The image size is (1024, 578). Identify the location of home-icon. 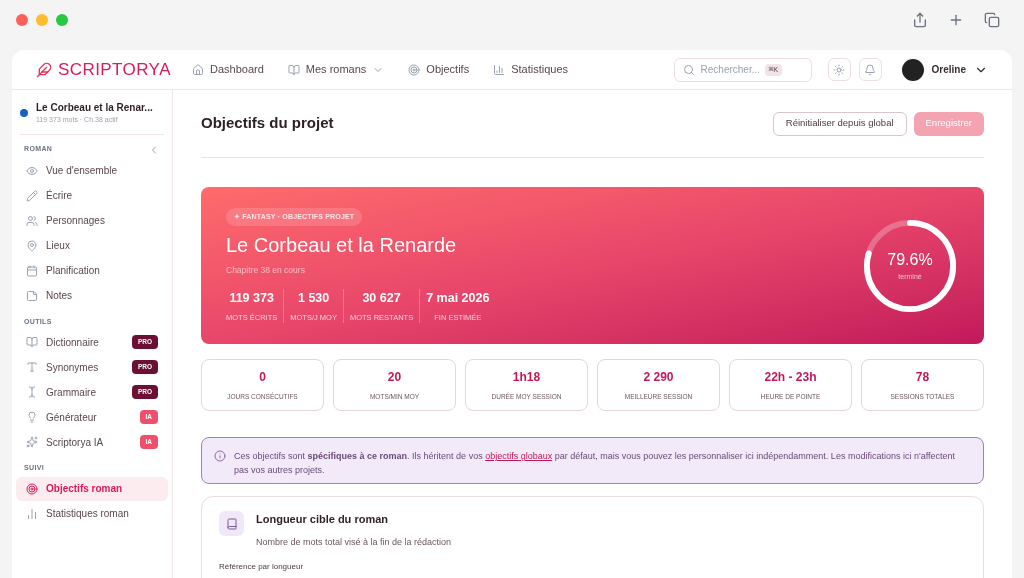
(198, 69).